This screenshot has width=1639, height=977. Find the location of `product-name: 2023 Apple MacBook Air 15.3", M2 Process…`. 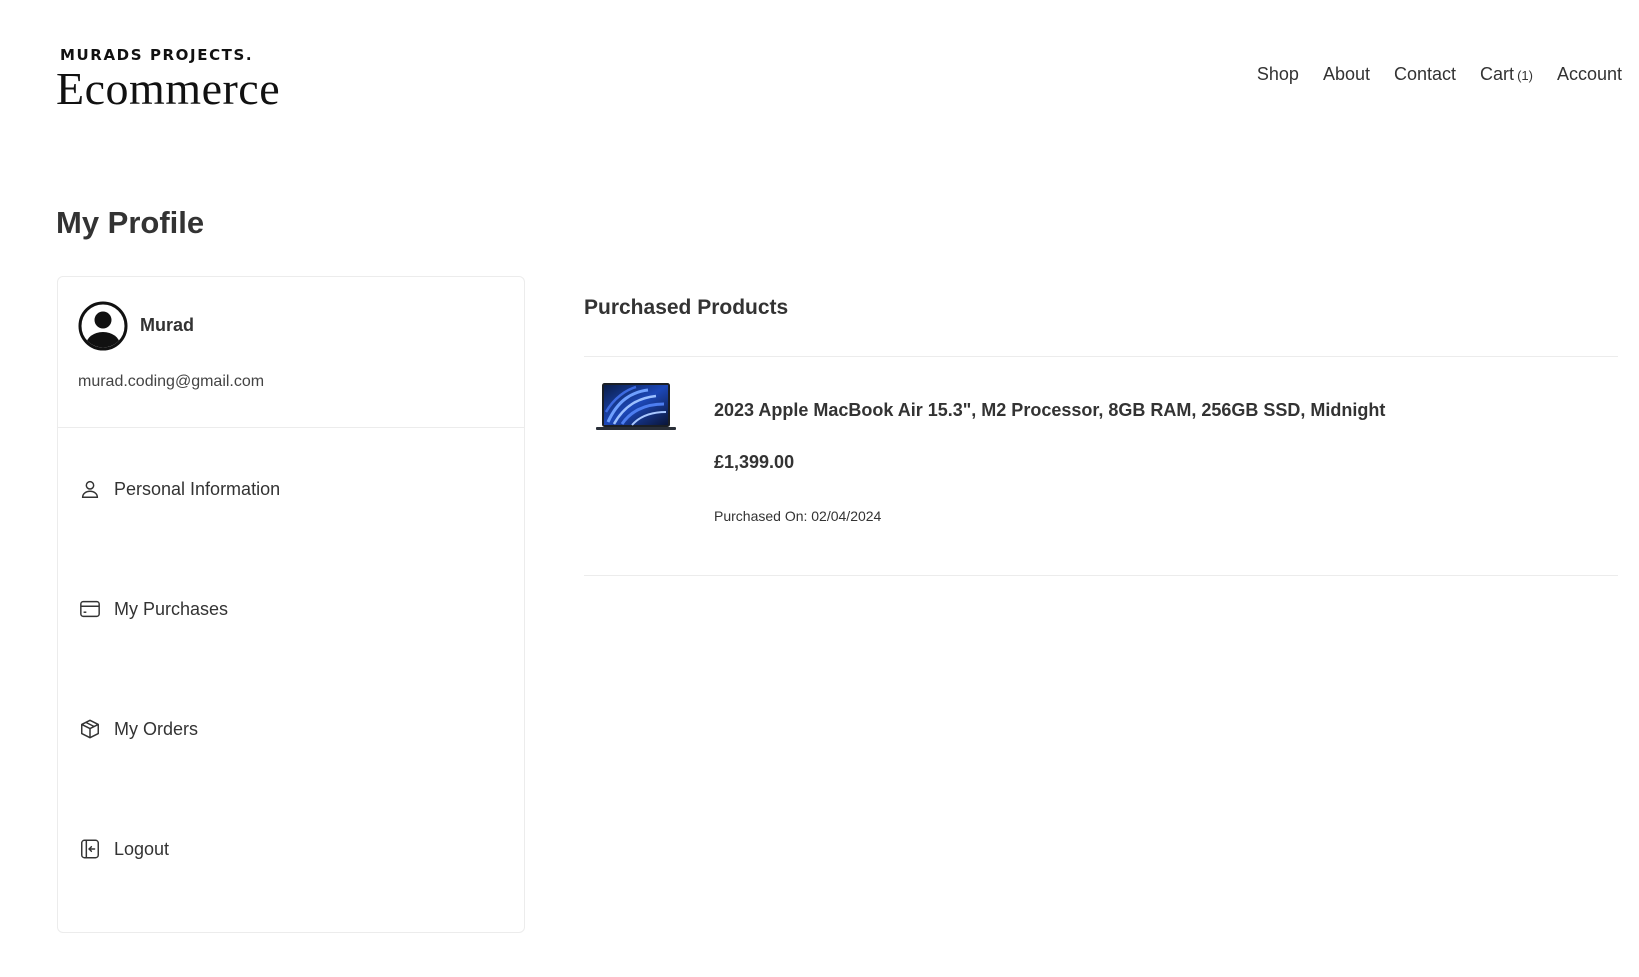

product-name: 2023 Apple MacBook Air 15.3", M2 Process… is located at coordinates (1049, 410).